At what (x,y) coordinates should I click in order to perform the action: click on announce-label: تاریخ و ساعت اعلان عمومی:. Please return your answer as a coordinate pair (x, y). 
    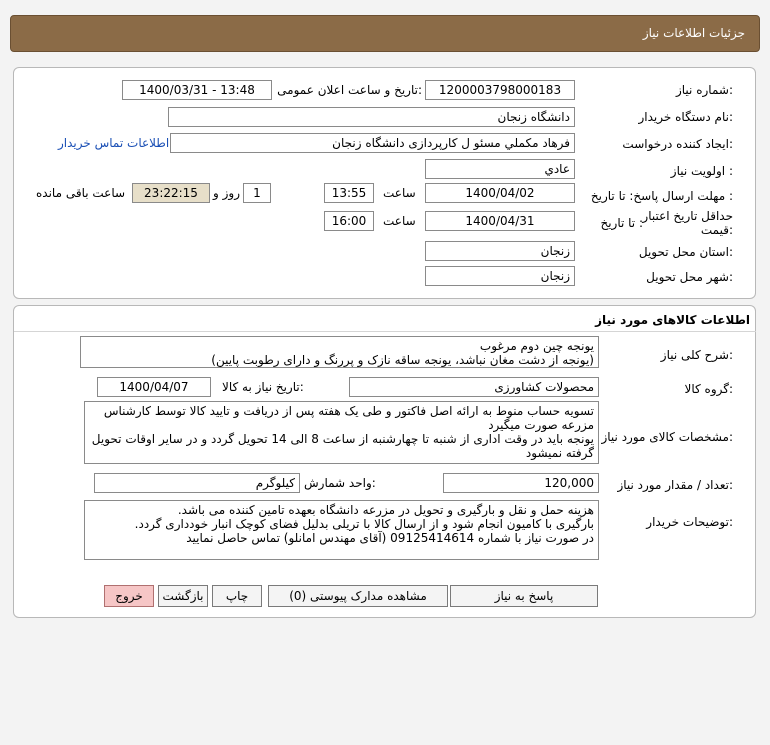
    Looking at the image, I should click on (349, 90).